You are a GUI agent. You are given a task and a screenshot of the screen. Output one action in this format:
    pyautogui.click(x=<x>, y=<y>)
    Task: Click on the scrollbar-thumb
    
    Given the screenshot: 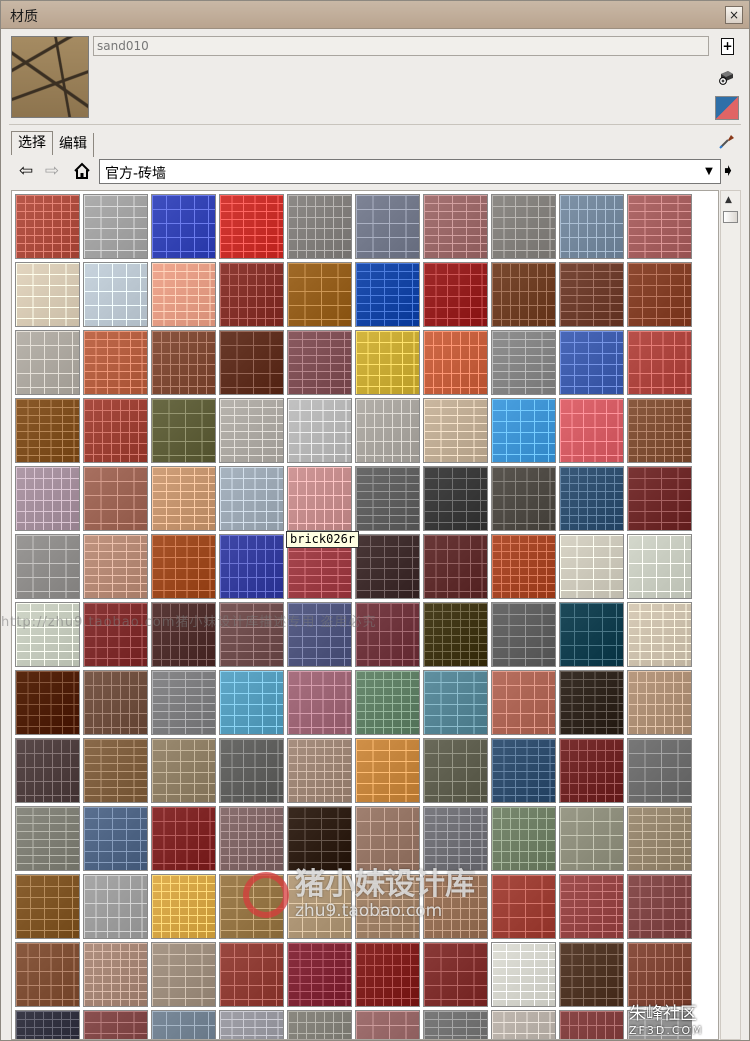 What is the action you would take?
    pyautogui.click(x=730, y=217)
    